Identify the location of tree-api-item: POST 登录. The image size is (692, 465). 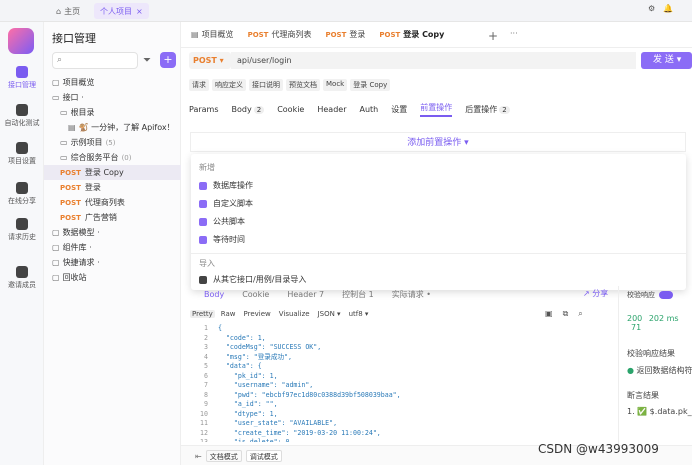
(112, 187).